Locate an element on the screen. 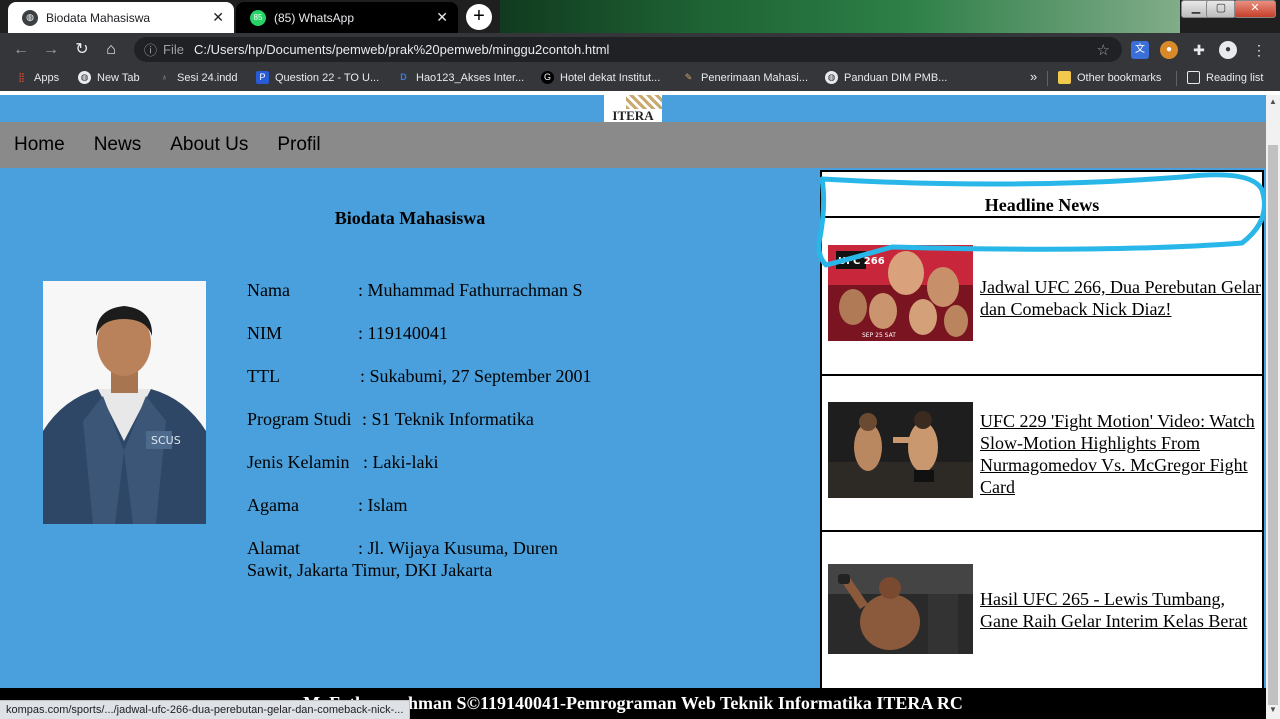  translate-extension-icon: 文 is located at coordinates (1140, 50).